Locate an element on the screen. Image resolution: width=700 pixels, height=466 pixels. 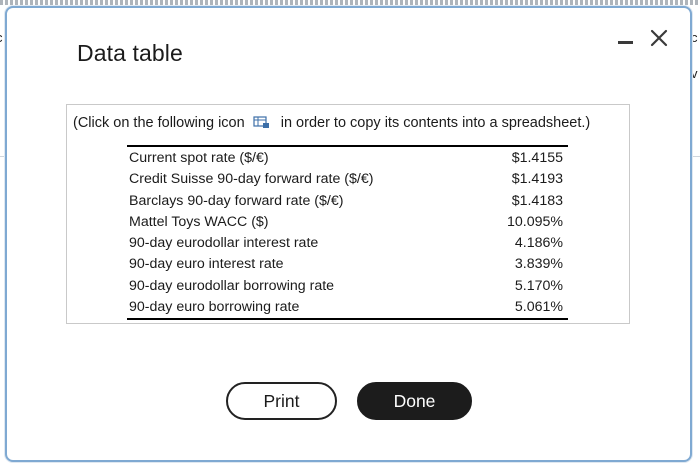
row-label: 90-day euro interest rate is located at coordinates (206, 264).